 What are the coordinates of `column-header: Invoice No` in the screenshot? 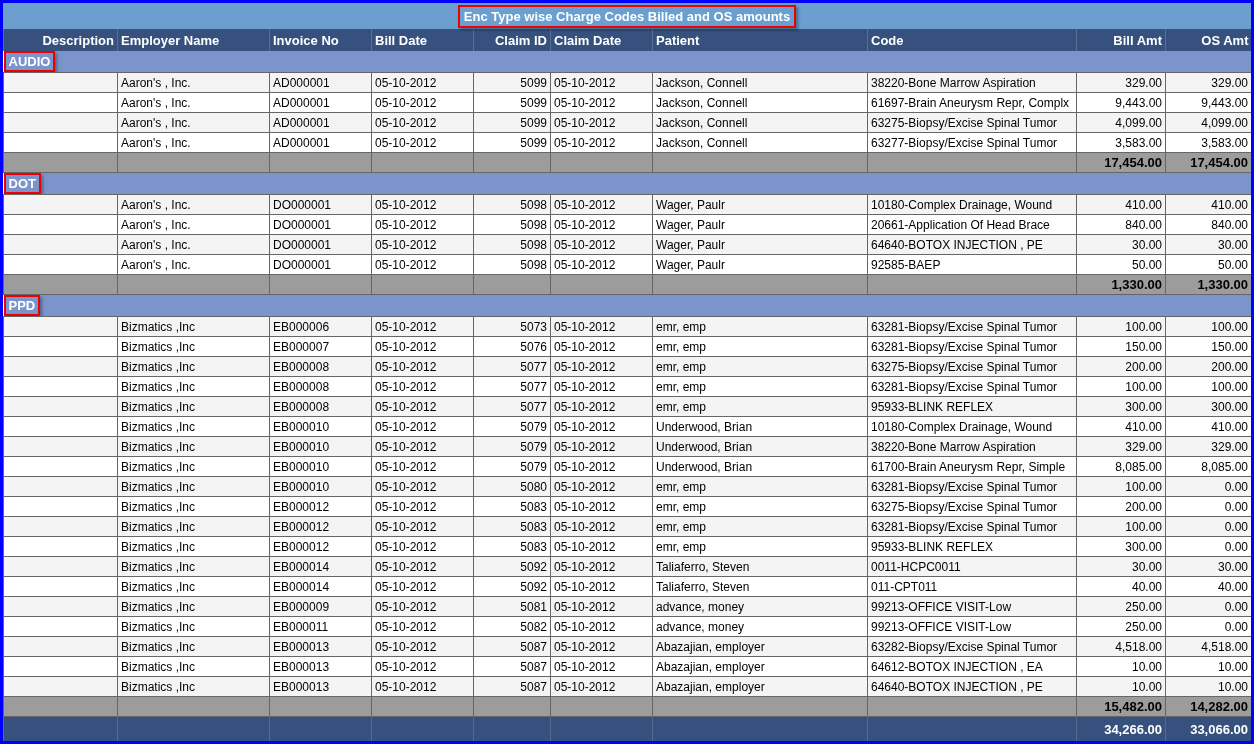 It's located at (320, 40).